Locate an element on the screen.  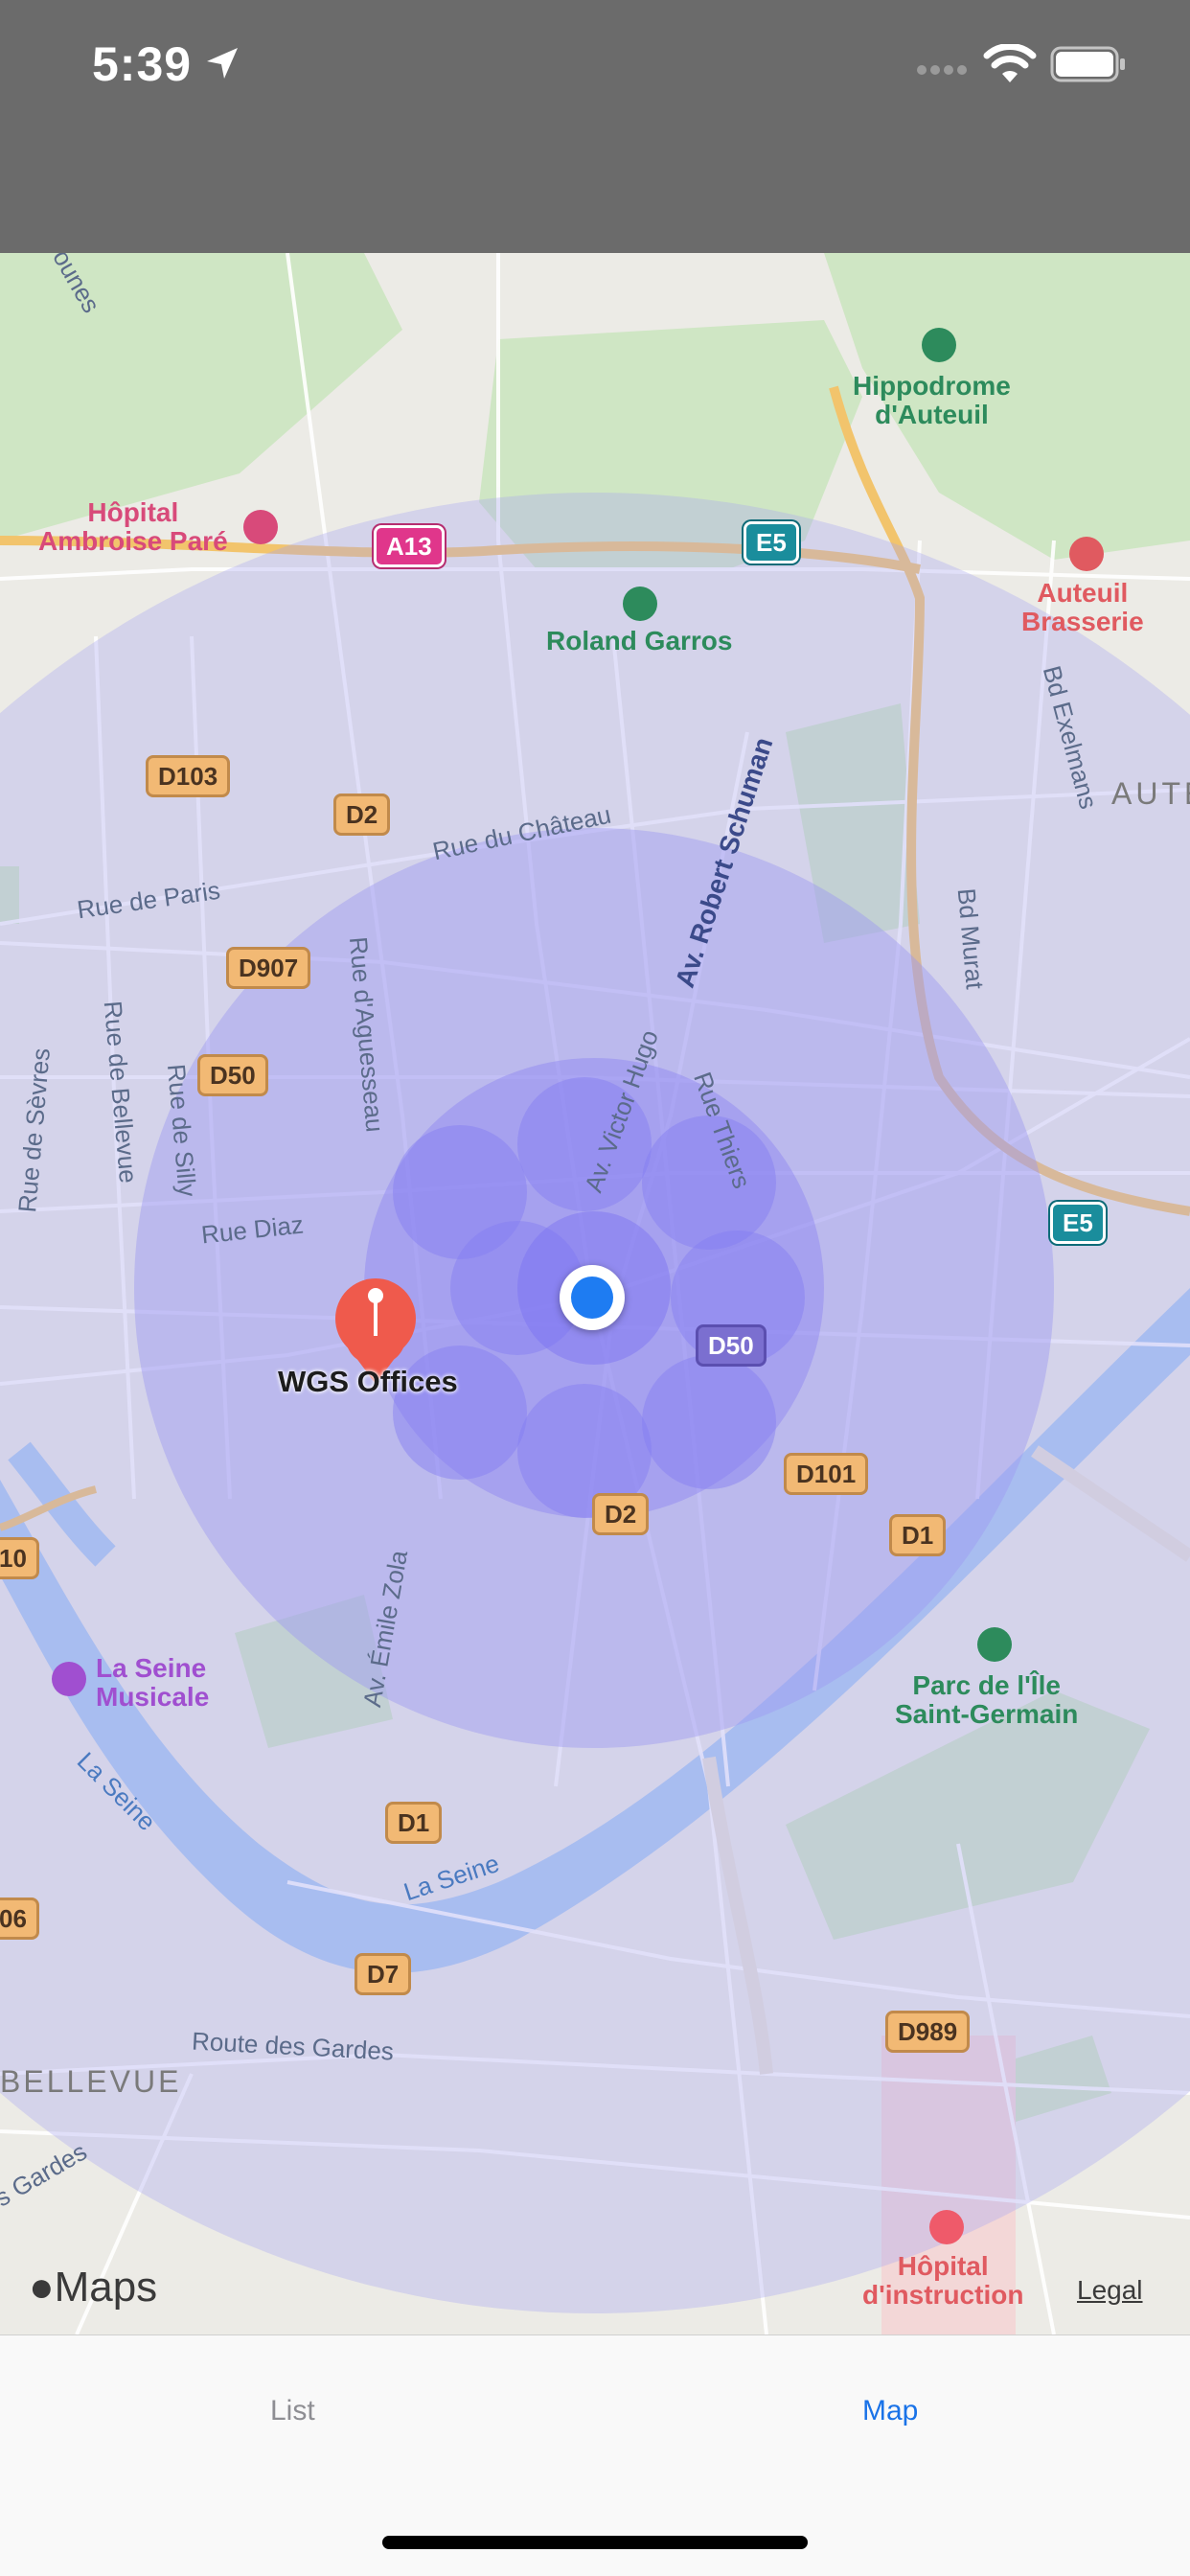
wifi-icon is located at coordinates (1010, 63).